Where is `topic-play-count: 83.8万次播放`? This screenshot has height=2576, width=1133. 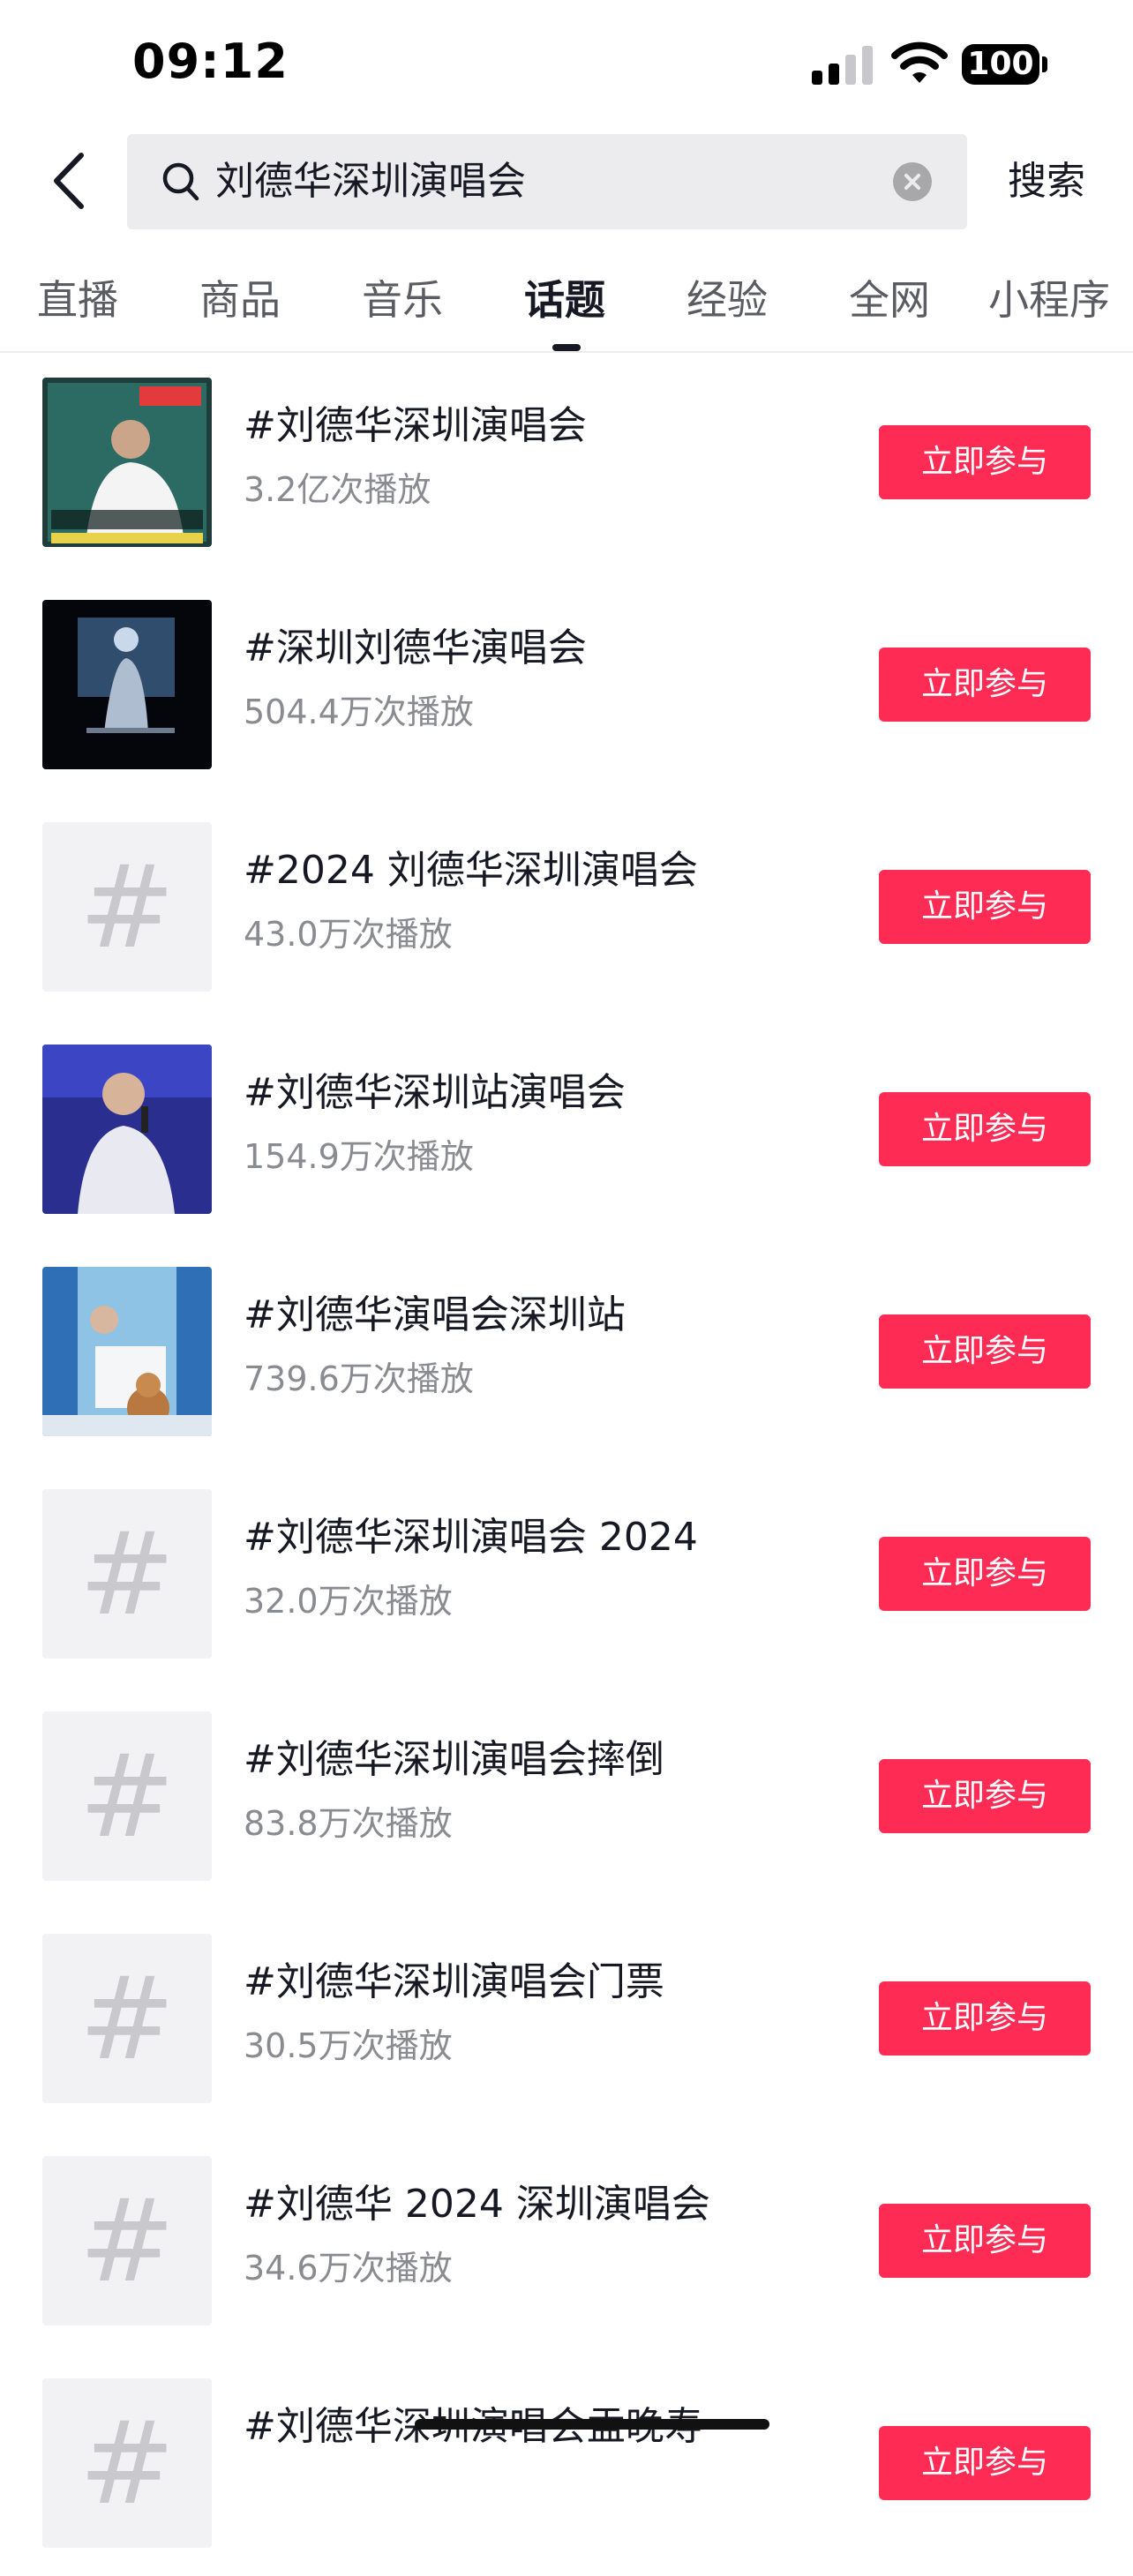 topic-play-count: 83.8万次播放 is located at coordinates (349, 1824).